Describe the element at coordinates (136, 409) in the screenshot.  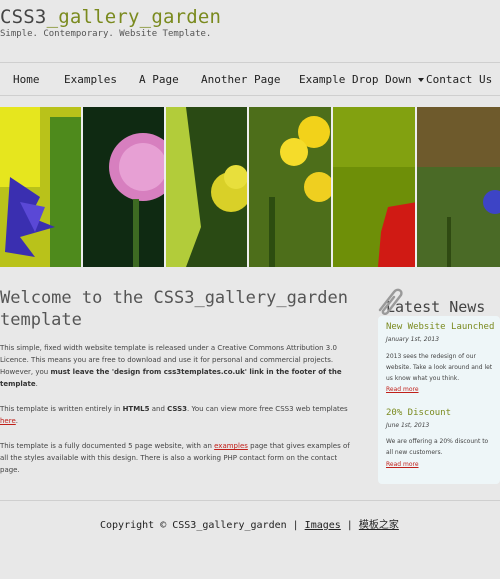
I see `html5-bold: HTML5` at that location.